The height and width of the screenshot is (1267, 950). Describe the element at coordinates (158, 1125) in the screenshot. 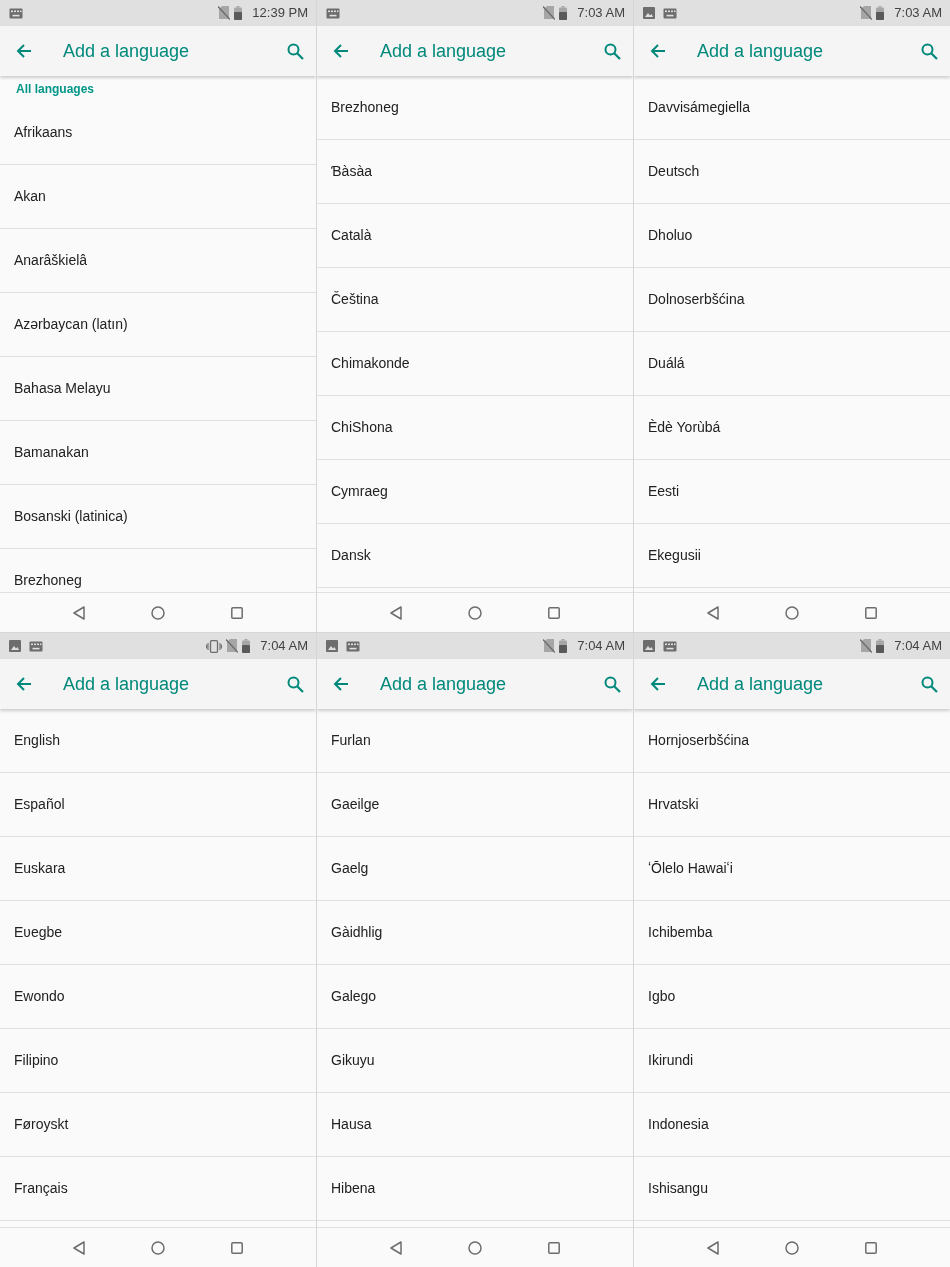

I see `language-item: Føroyskt` at that location.